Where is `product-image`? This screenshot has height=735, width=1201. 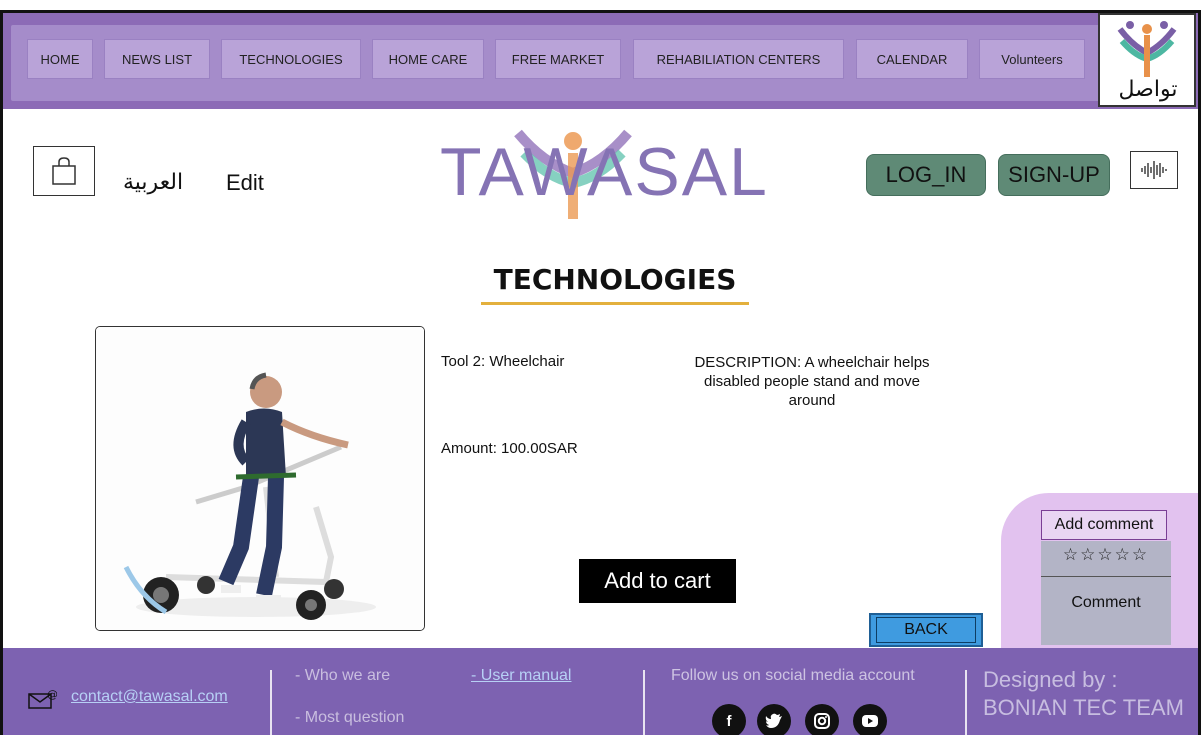 product-image is located at coordinates (260, 478).